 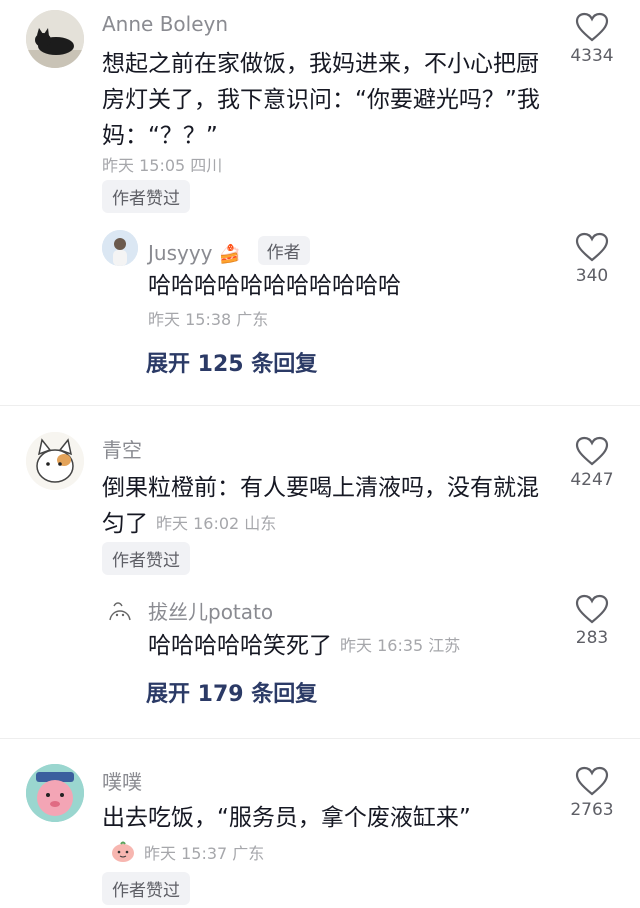 I want to click on cat-drawing-avatar-icon, so click(x=55, y=461).